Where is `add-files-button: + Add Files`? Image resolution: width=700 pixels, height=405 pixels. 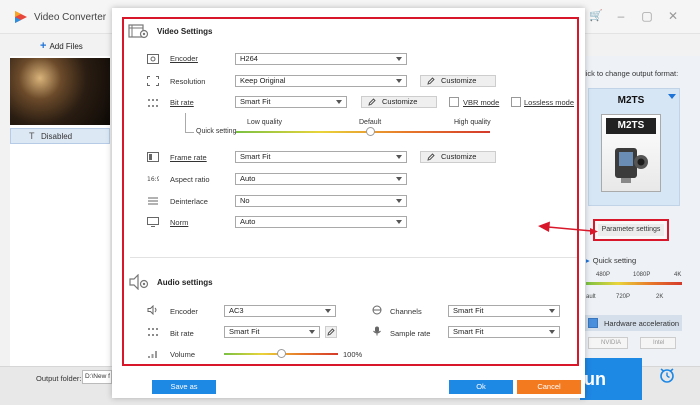 add-files-button: + Add Files is located at coordinates (61, 46).